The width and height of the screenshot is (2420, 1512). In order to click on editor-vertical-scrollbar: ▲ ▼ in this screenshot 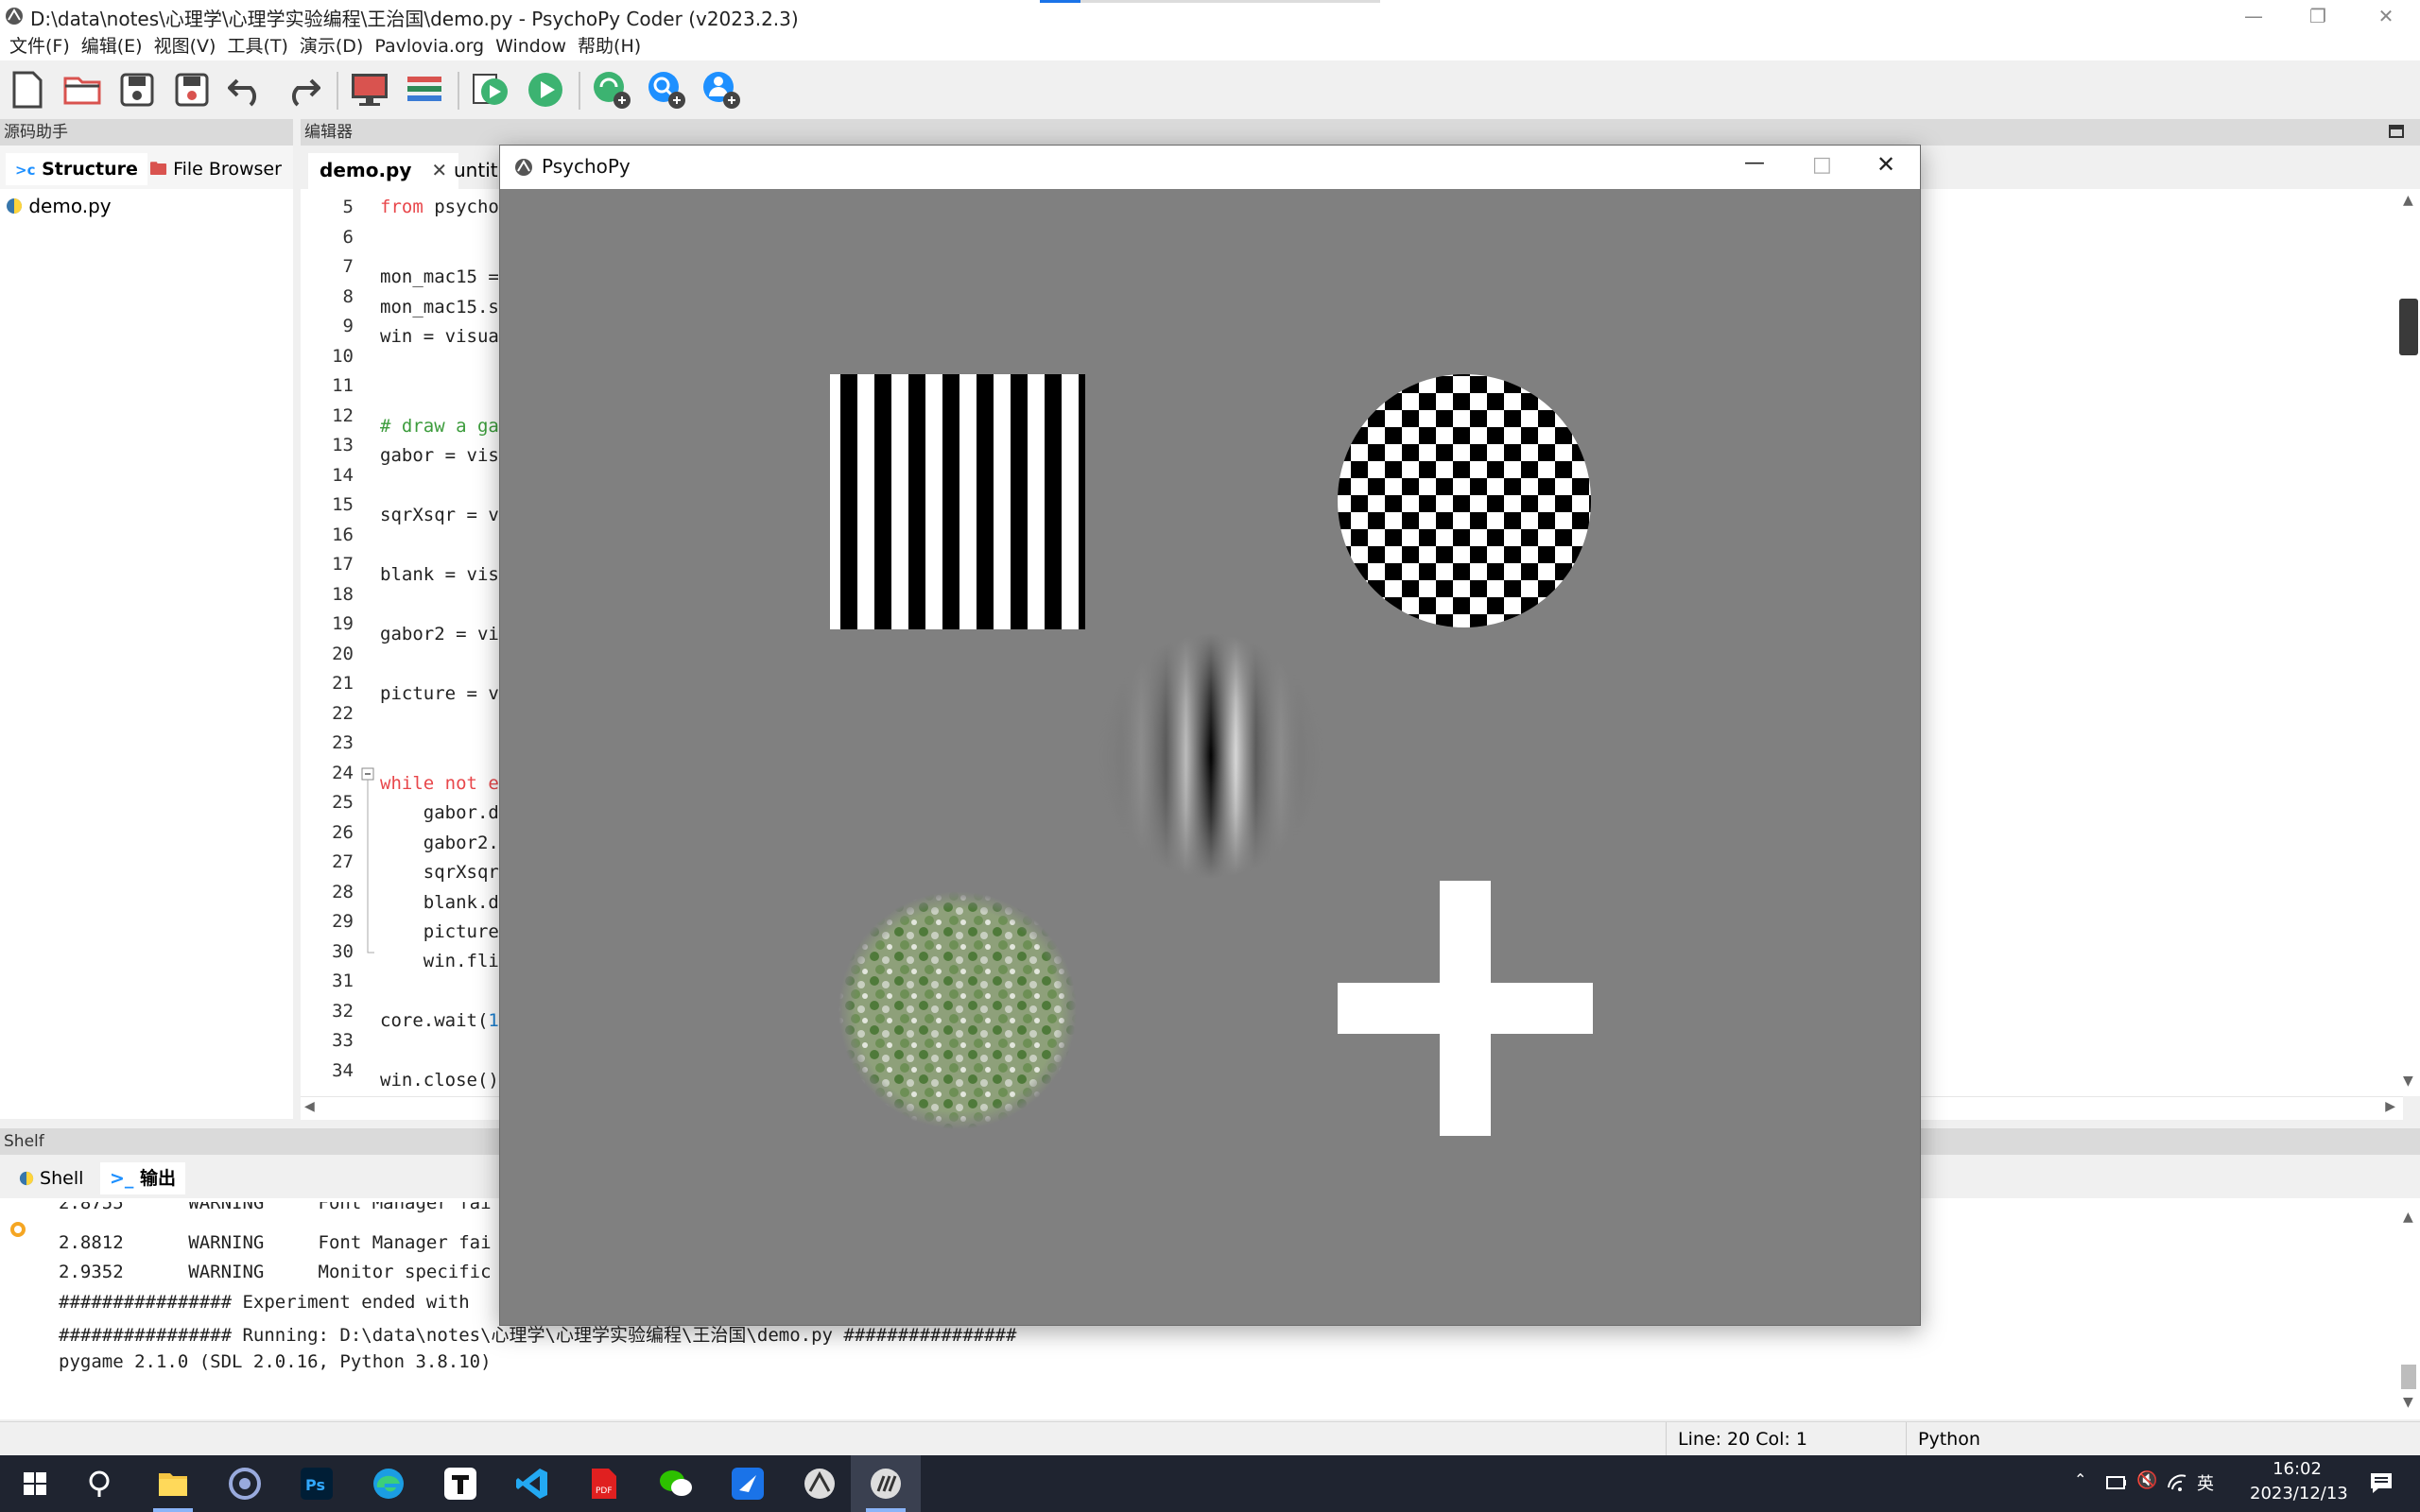, I will do `click(2408, 642)`.